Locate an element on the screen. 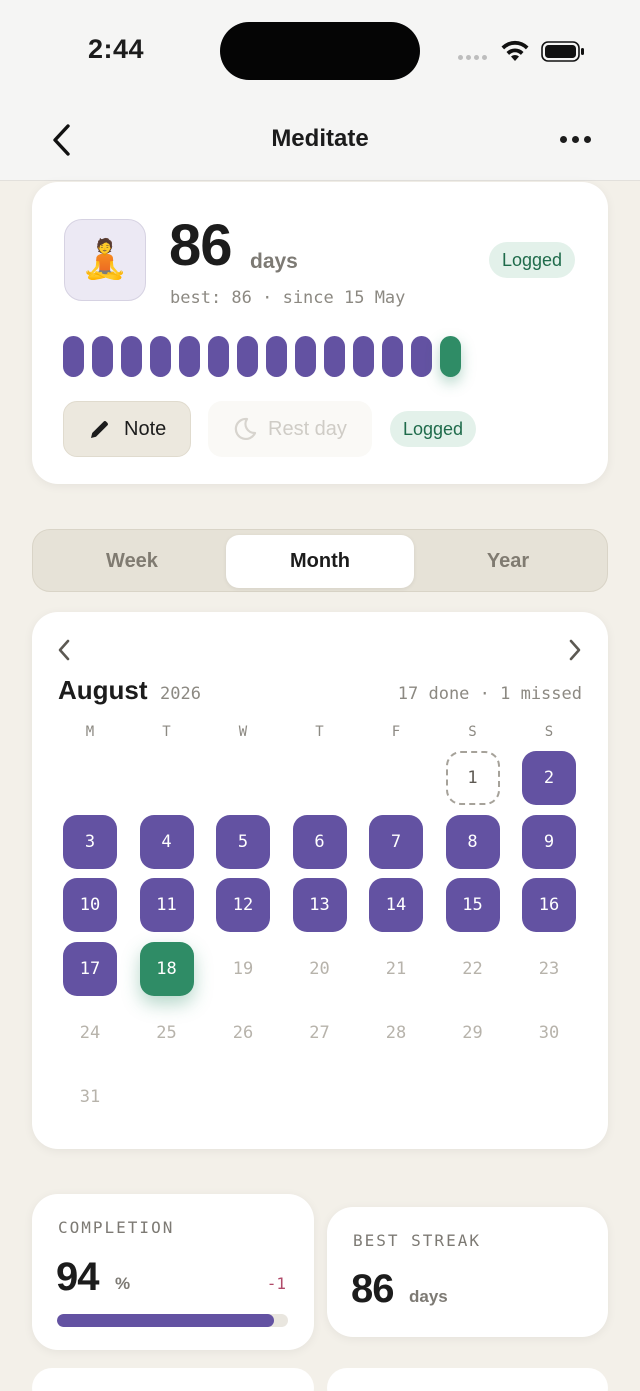 The width and height of the screenshot is (640, 1391). calendar-day: 13 is located at coordinates (319, 905).